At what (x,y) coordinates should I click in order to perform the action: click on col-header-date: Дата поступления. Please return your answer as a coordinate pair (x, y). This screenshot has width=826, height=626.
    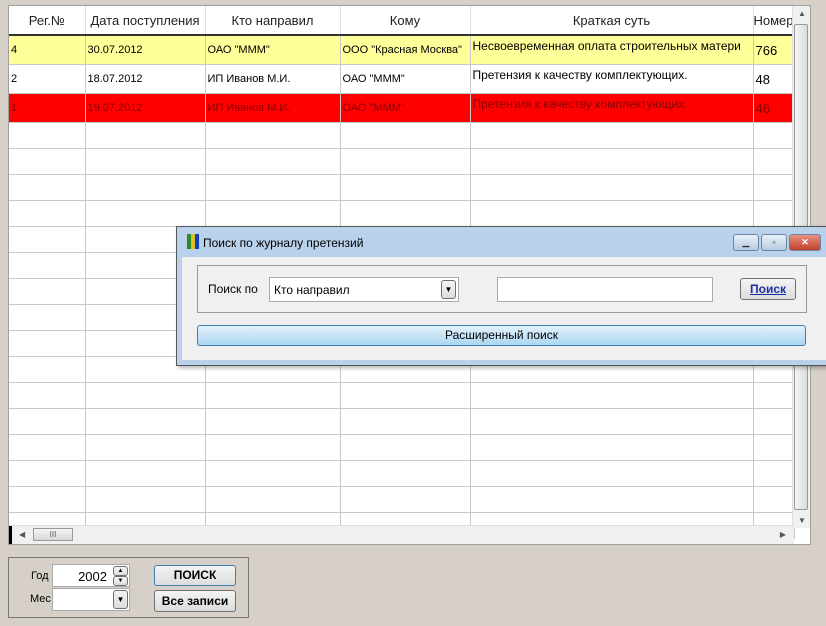
    Looking at the image, I should click on (145, 21).